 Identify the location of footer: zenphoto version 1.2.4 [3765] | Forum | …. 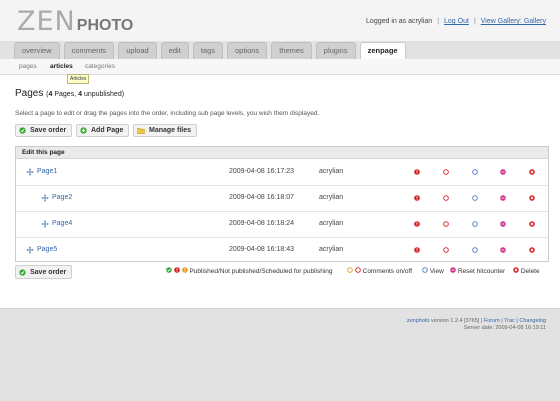
(476, 325).